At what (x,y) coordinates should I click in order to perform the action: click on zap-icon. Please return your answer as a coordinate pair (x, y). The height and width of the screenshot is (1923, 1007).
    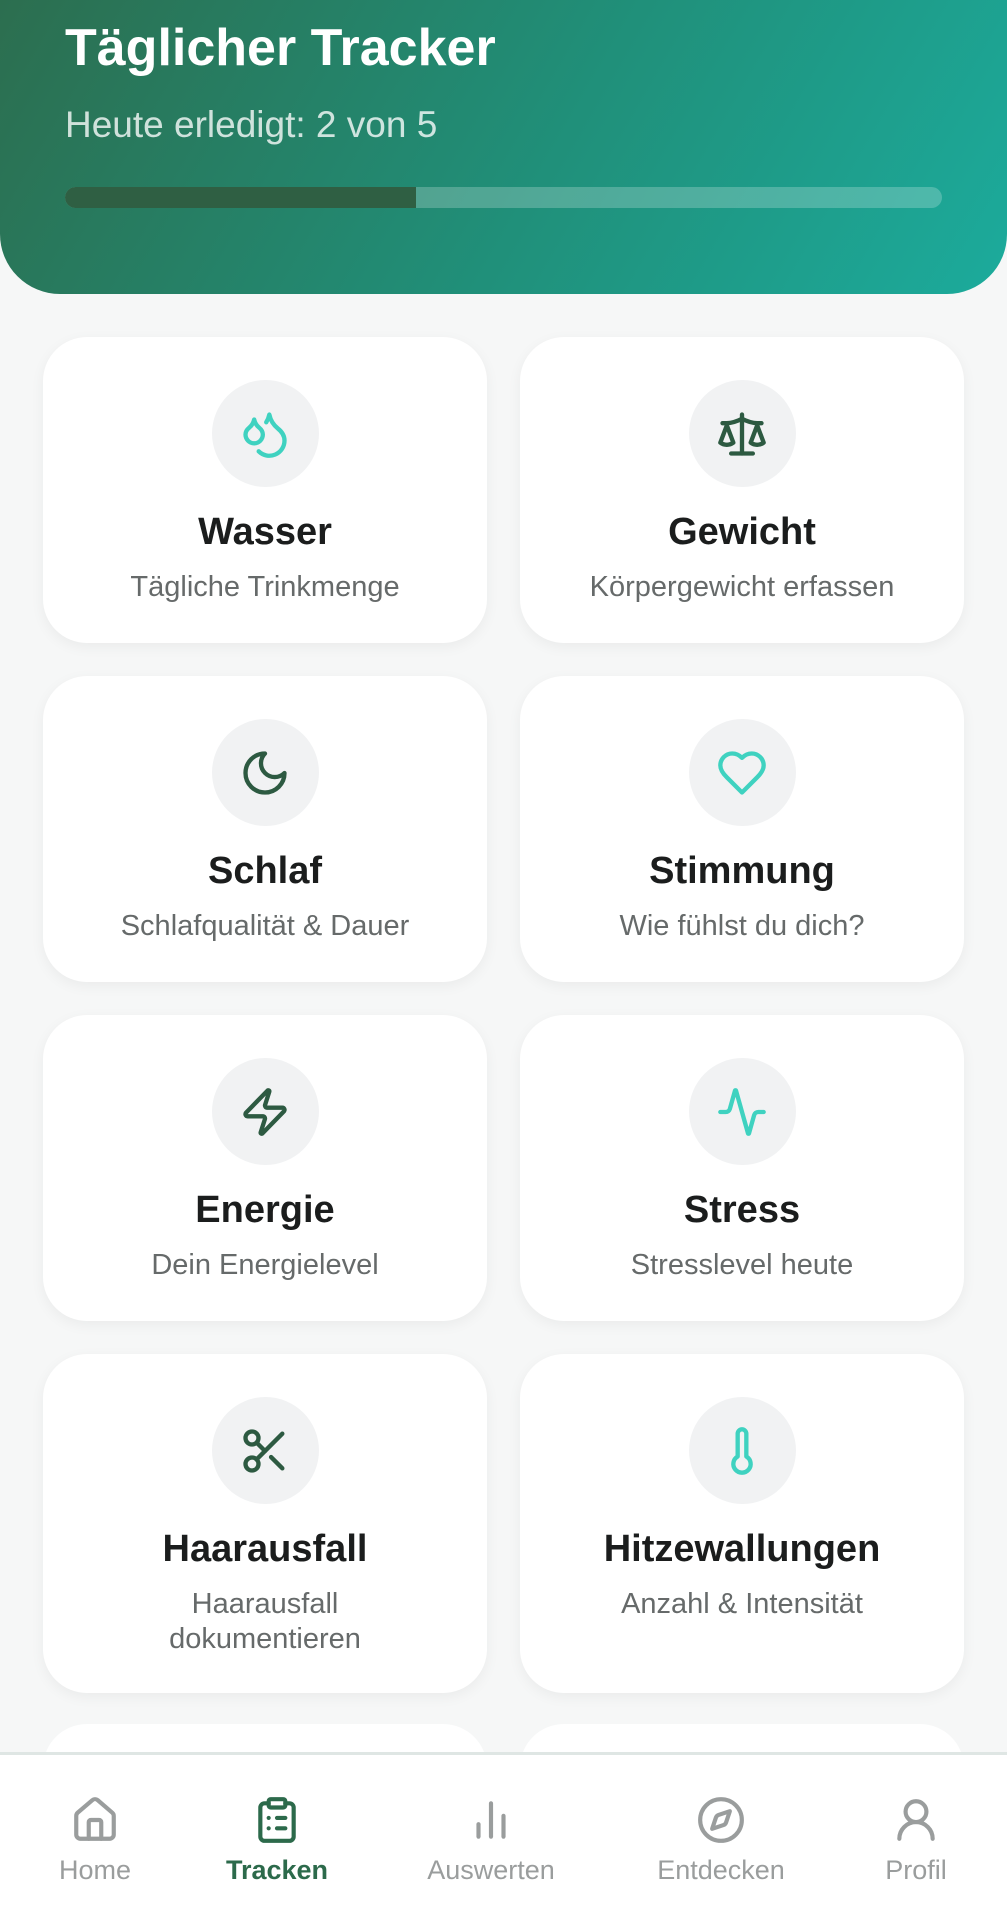
    Looking at the image, I should click on (265, 1111).